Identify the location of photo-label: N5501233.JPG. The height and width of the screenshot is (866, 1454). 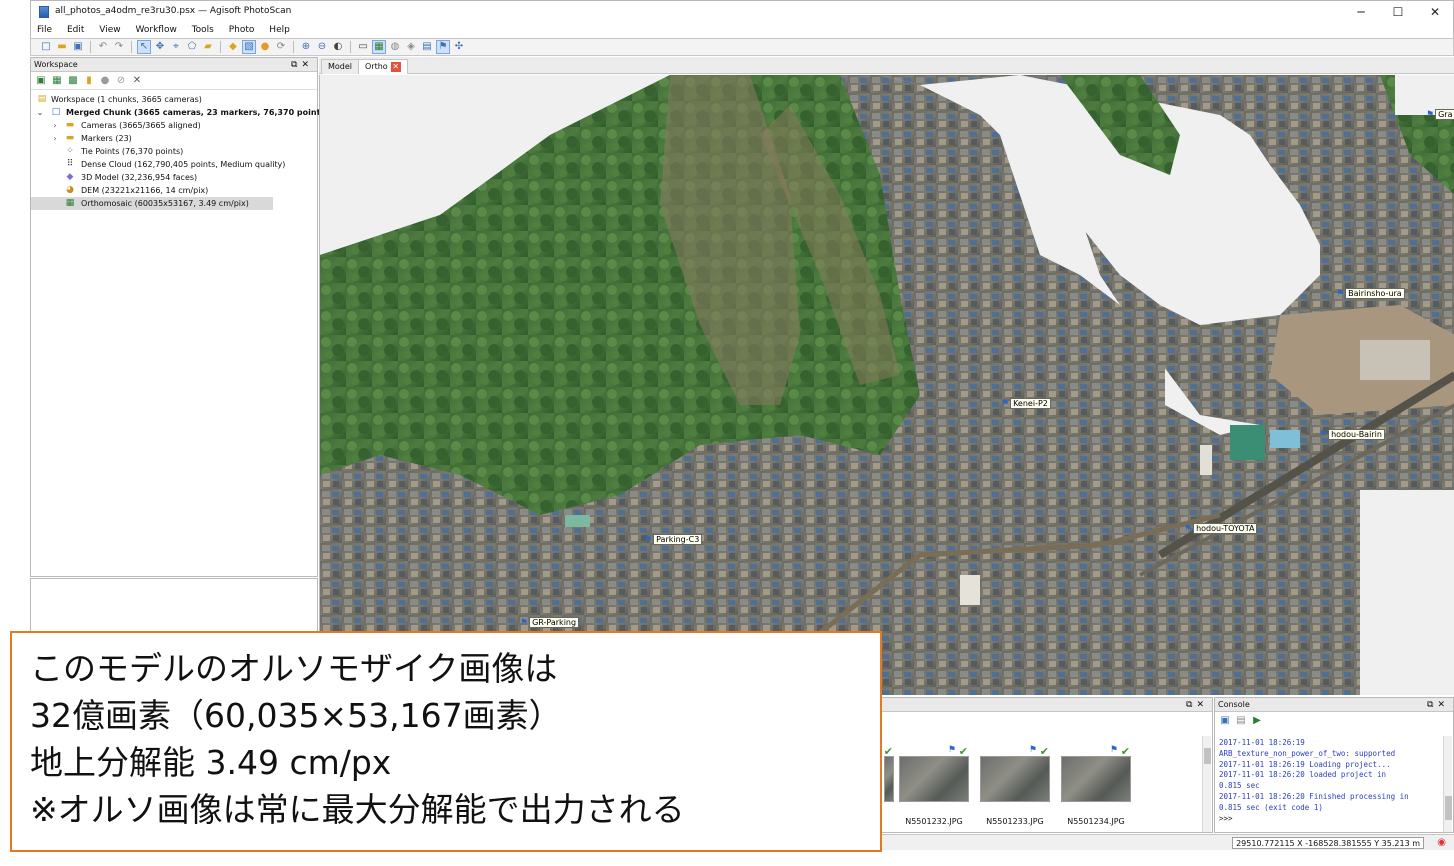
(1015, 821).